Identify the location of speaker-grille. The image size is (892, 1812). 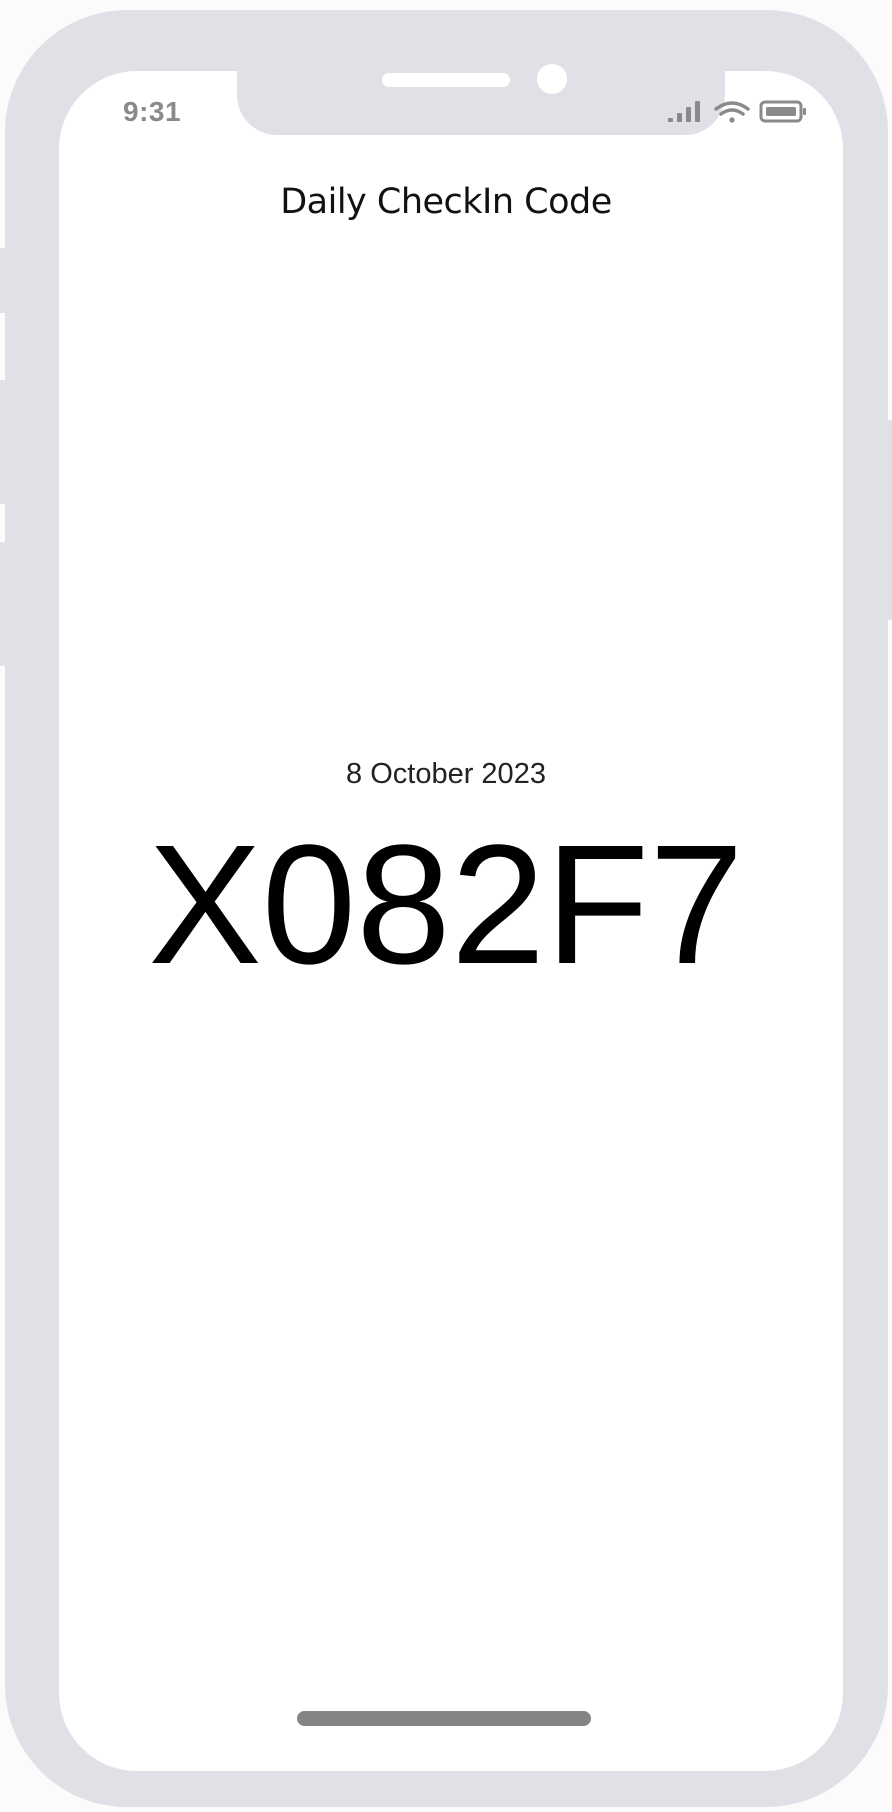
(446, 80).